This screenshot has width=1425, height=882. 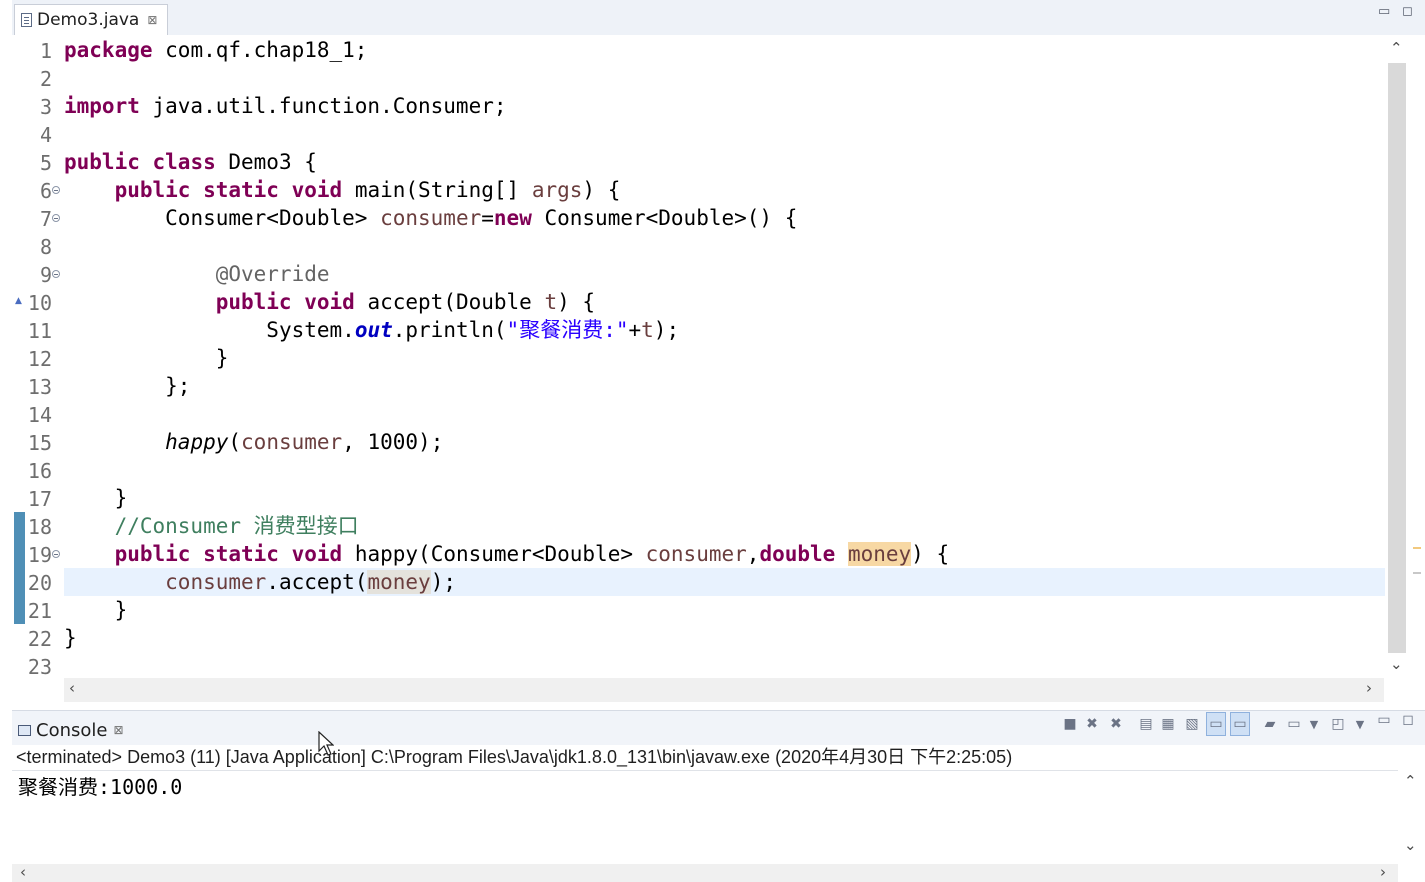 I want to click on line-number: 11, so click(x=39, y=331).